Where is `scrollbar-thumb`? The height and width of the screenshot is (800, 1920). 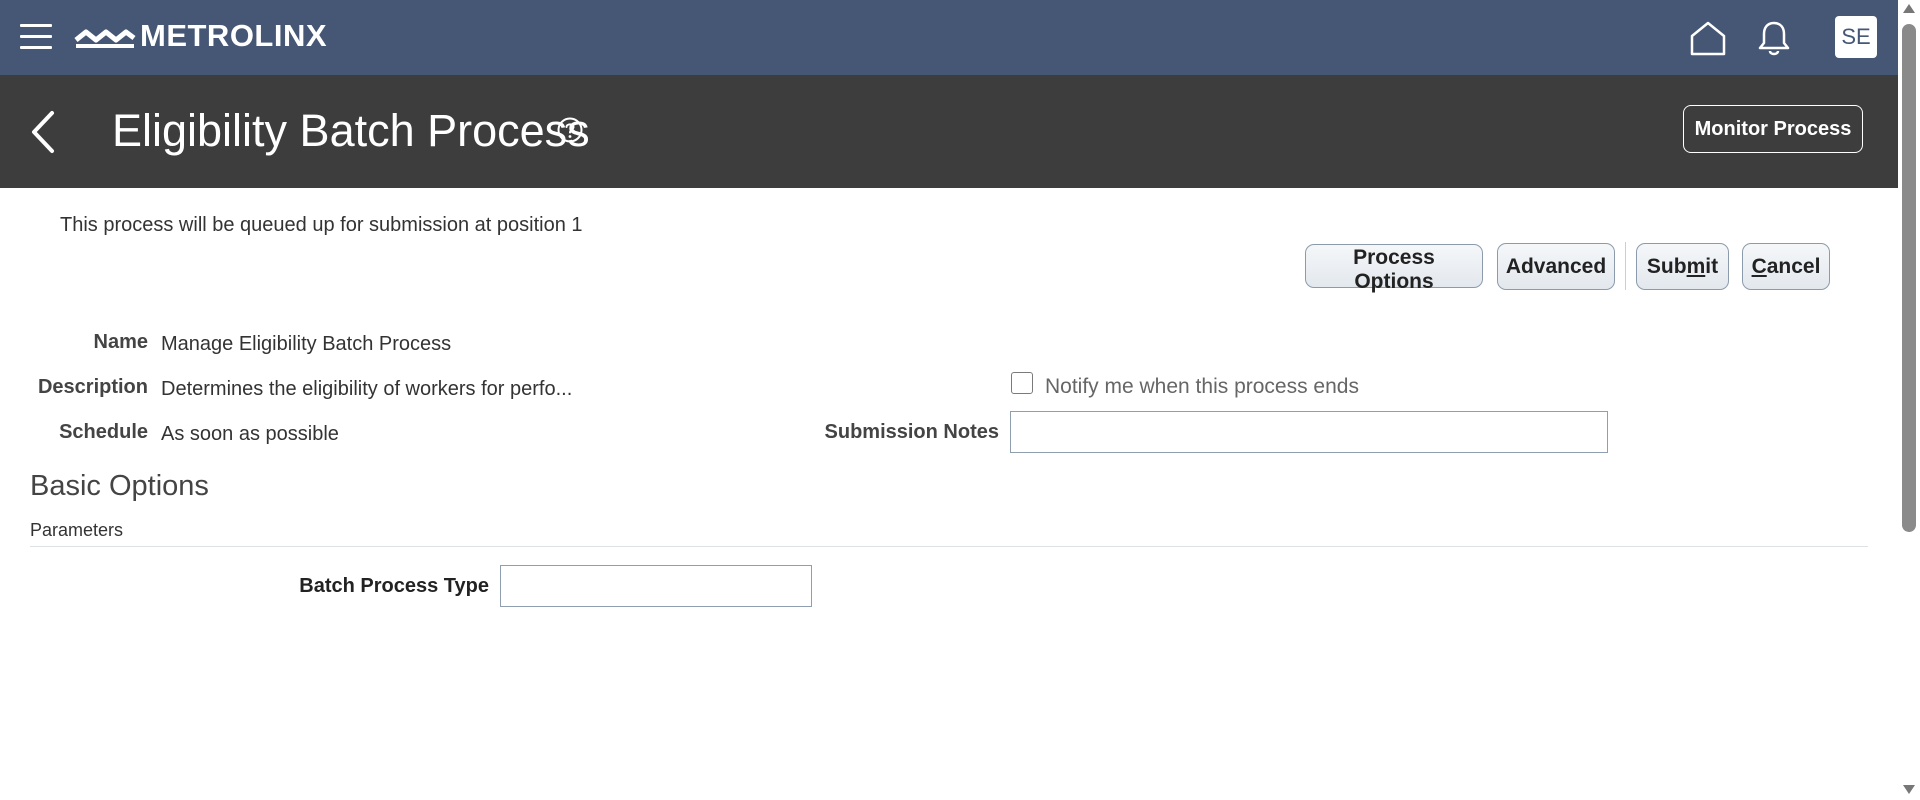
scrollbar-thumb is located at coordinates (1909, 278).